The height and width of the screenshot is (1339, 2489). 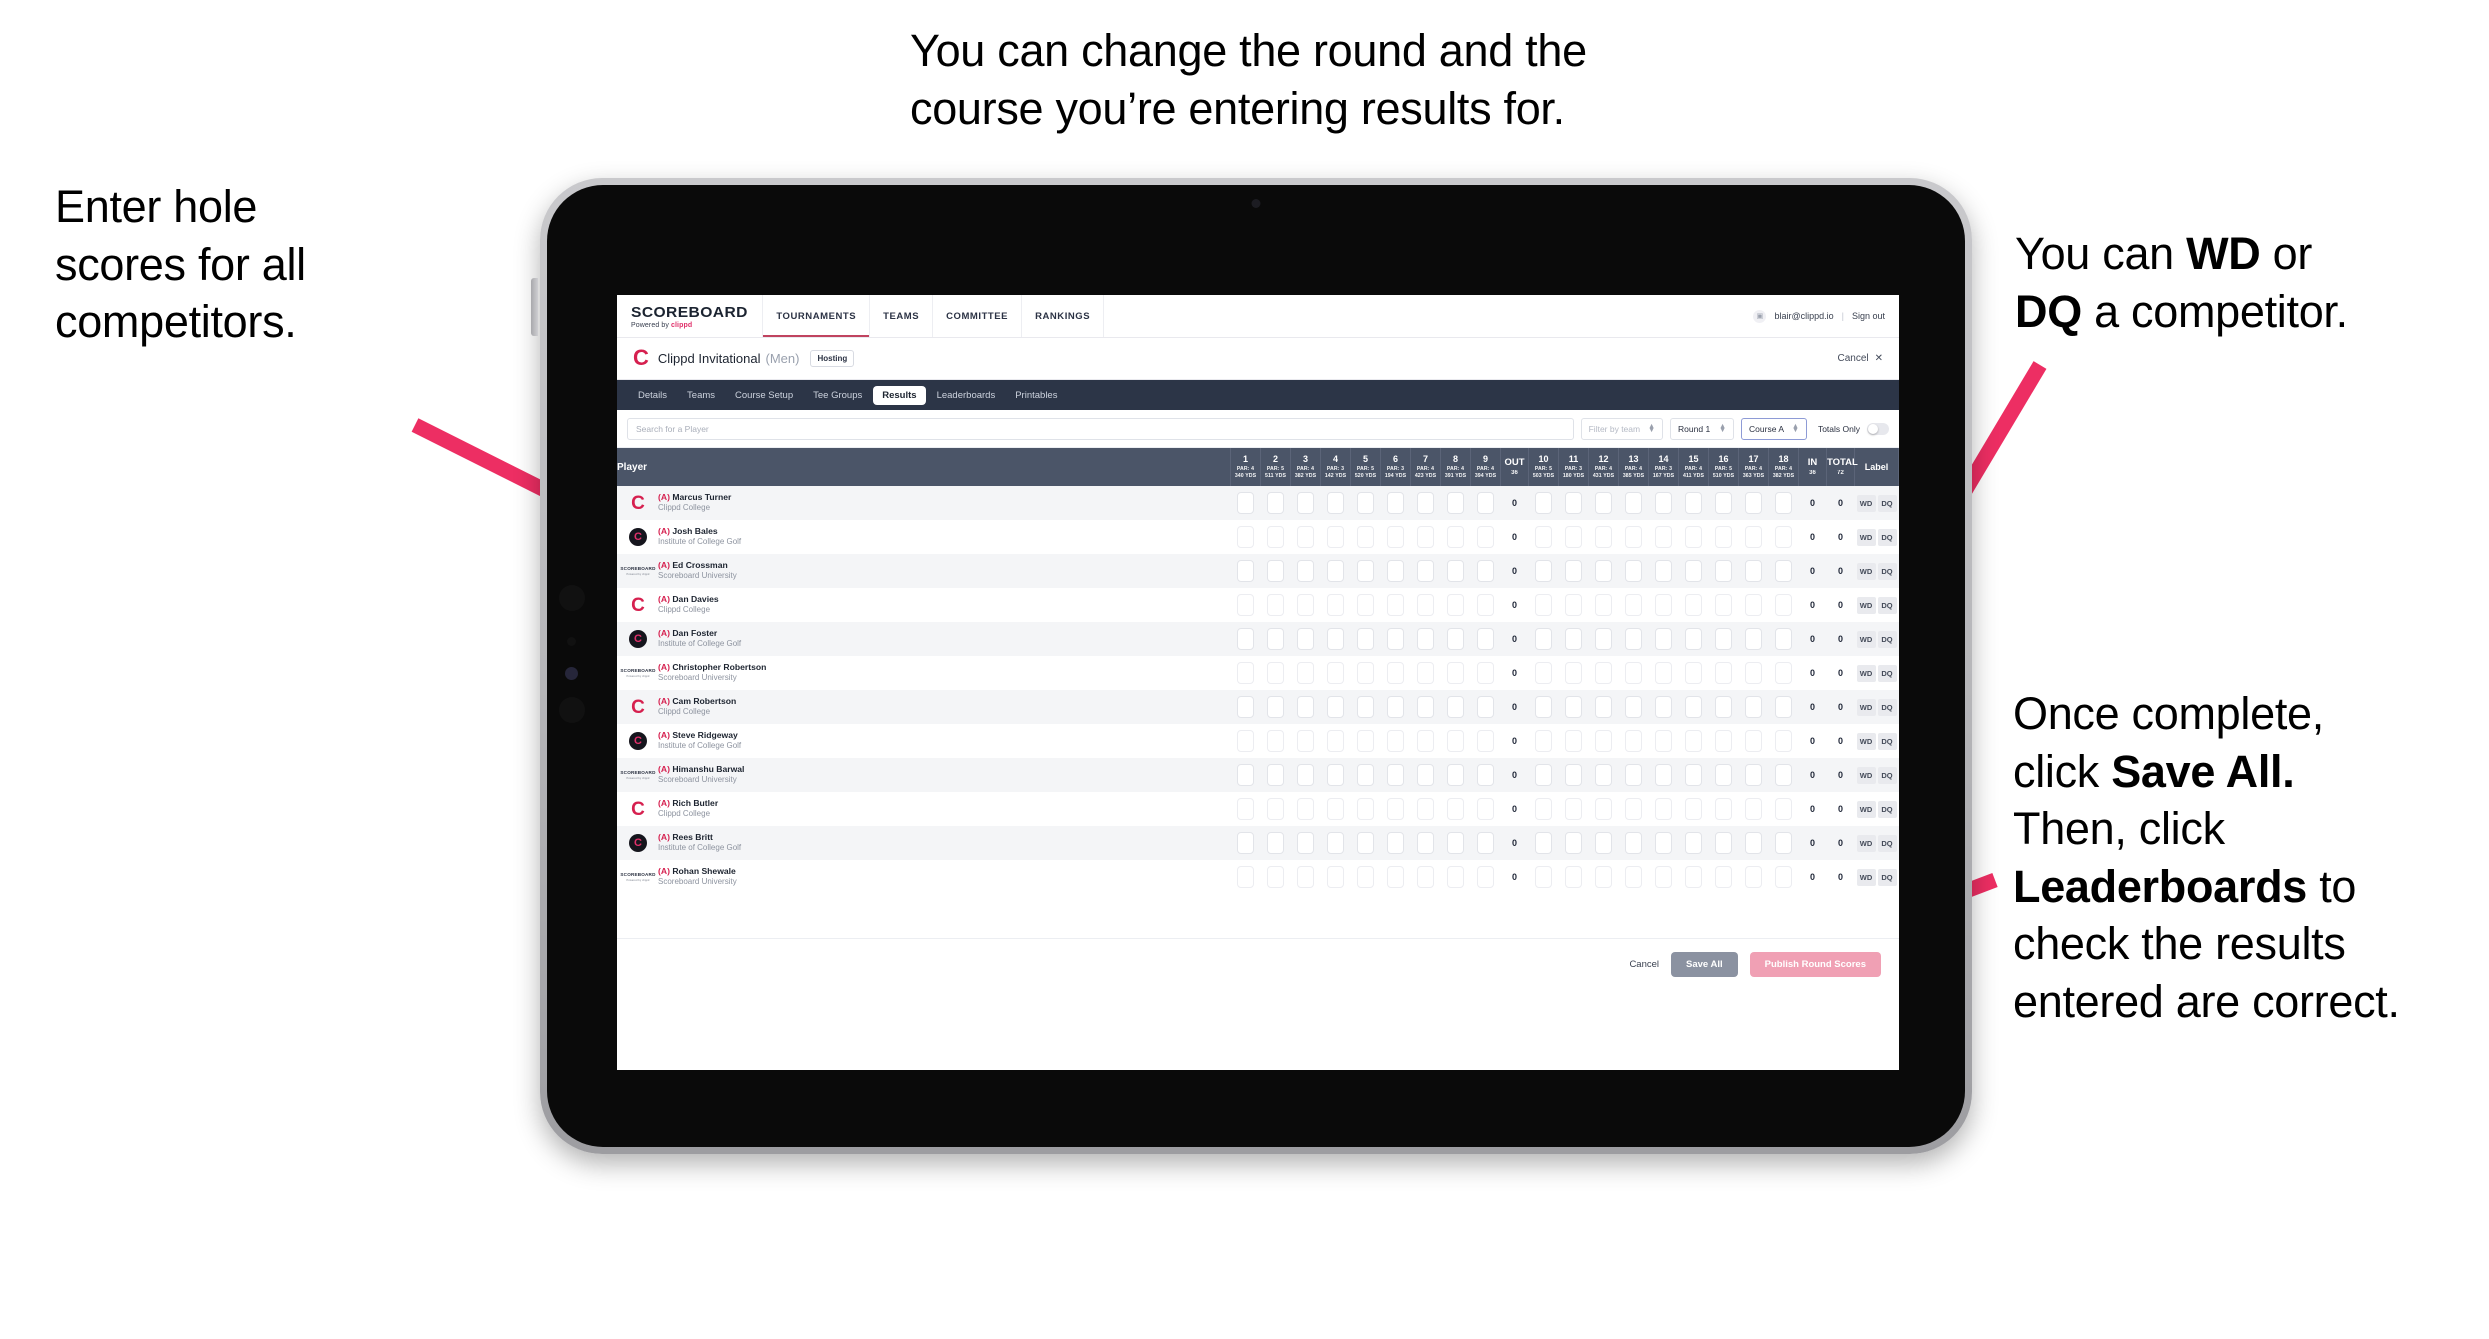 I want to click on global-nav-teams: TEAMS, so click(x=901, y=316).